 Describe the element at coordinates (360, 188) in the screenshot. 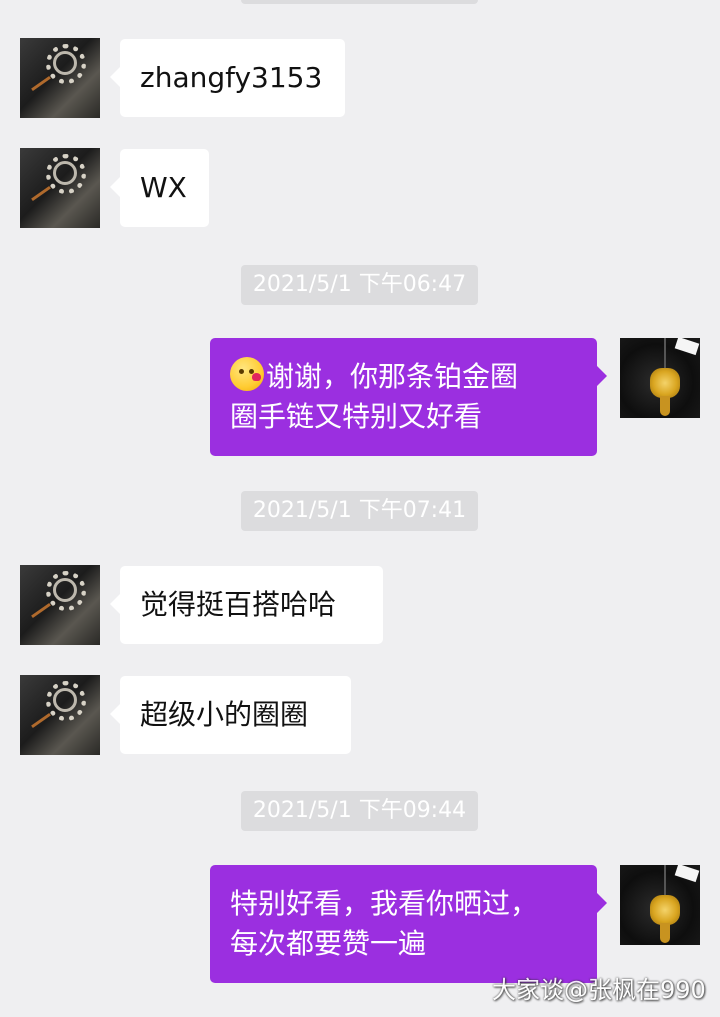

I see `message-row: WX` at that location.